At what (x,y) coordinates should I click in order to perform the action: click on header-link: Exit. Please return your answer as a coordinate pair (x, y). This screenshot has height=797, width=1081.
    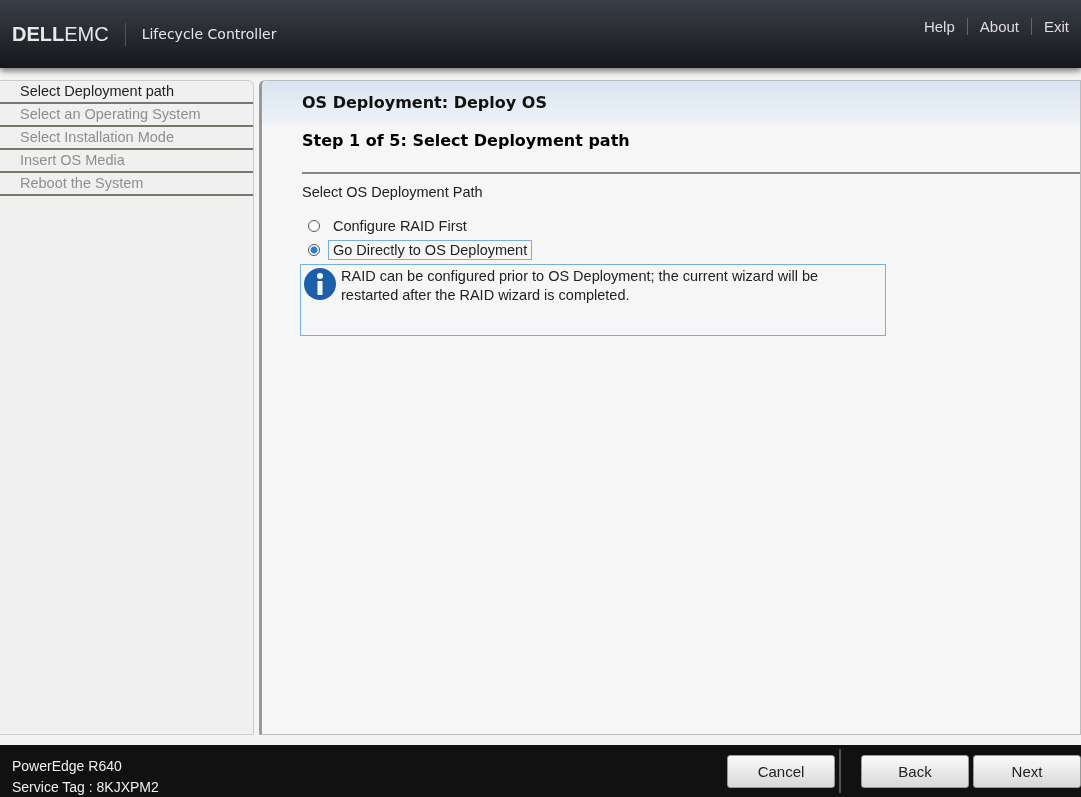
    Looking at the image, I should click on (1056, 26).